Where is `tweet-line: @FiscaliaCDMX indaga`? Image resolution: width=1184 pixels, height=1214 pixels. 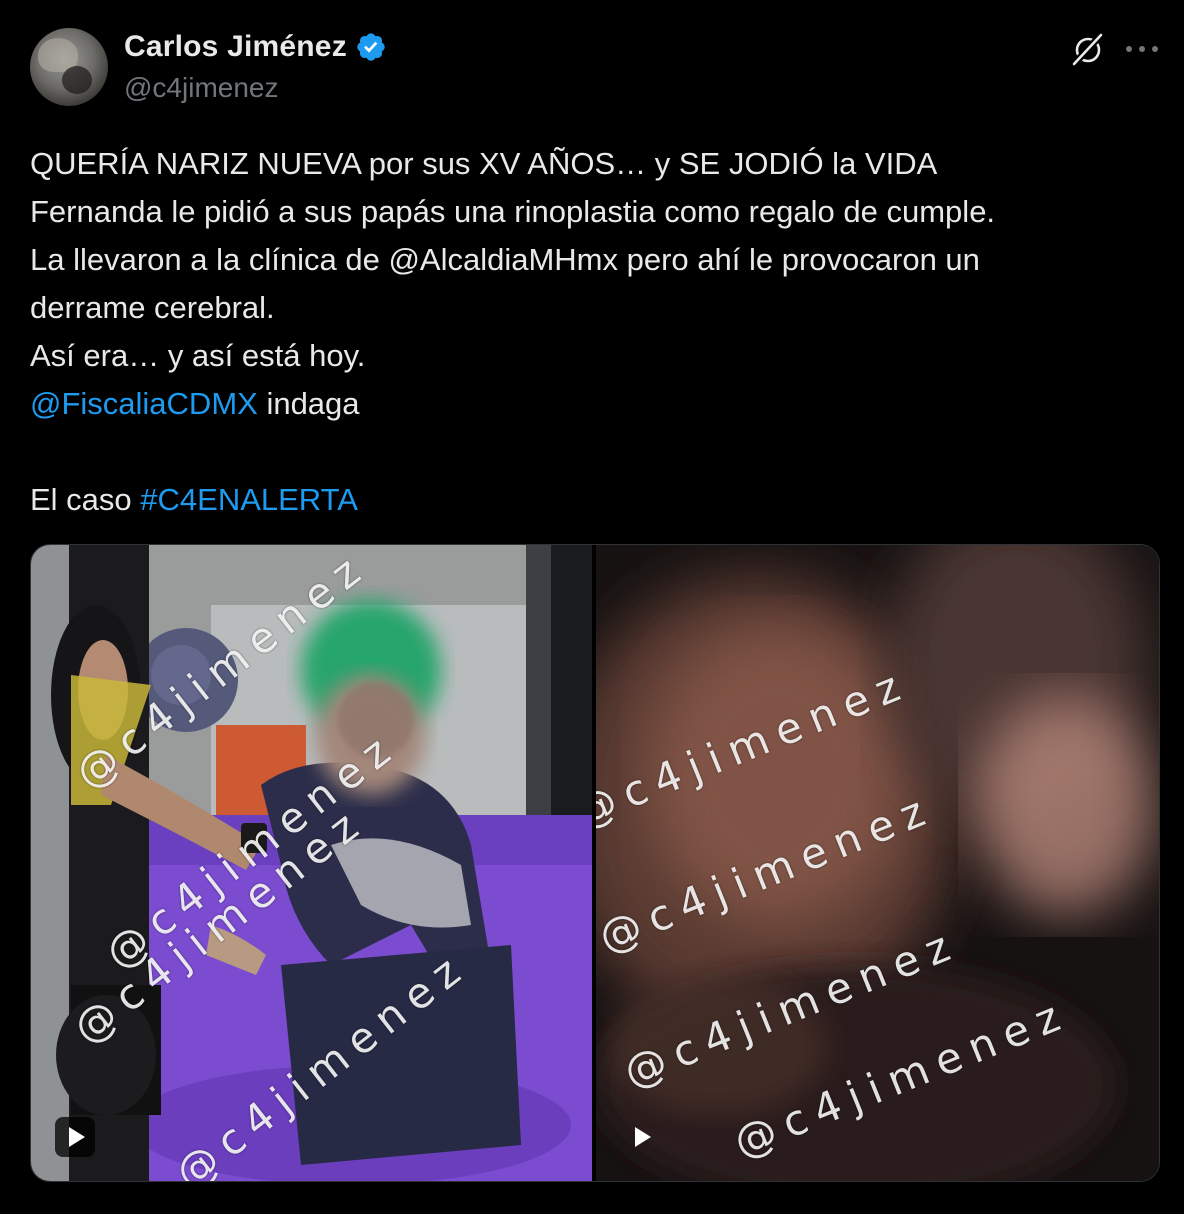
tweet-line: @FiscaliaCDMX indaga is located at coordinates (585, 404).